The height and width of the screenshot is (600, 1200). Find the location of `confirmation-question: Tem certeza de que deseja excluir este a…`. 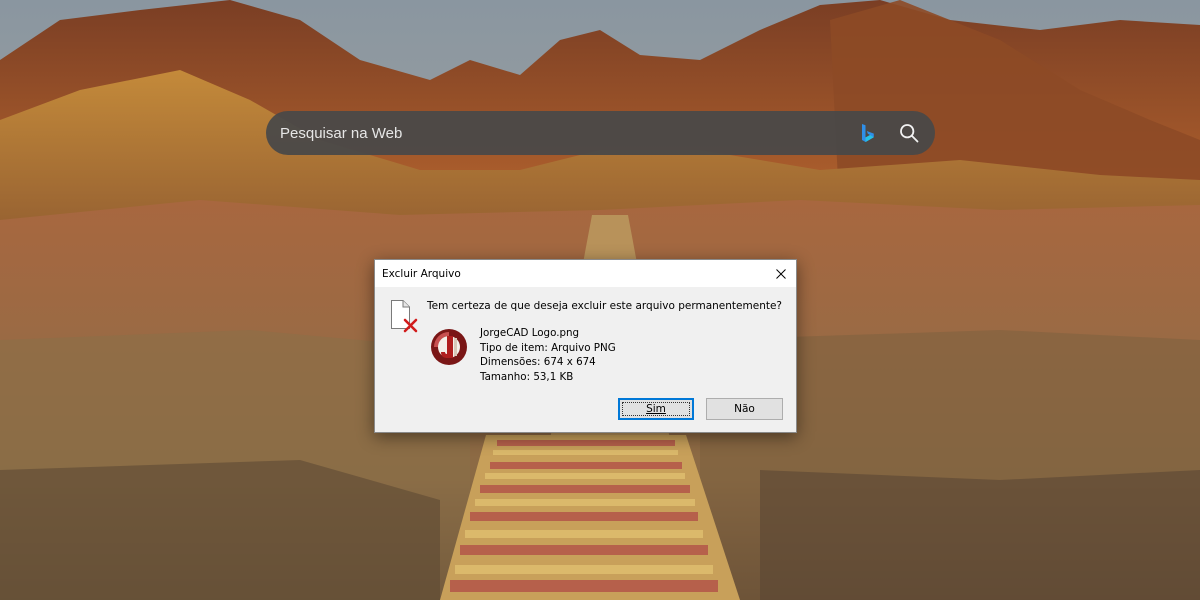

confirmation-question: Tem certeza de que deseja excluir este a… is located at coordinates (604, 306).